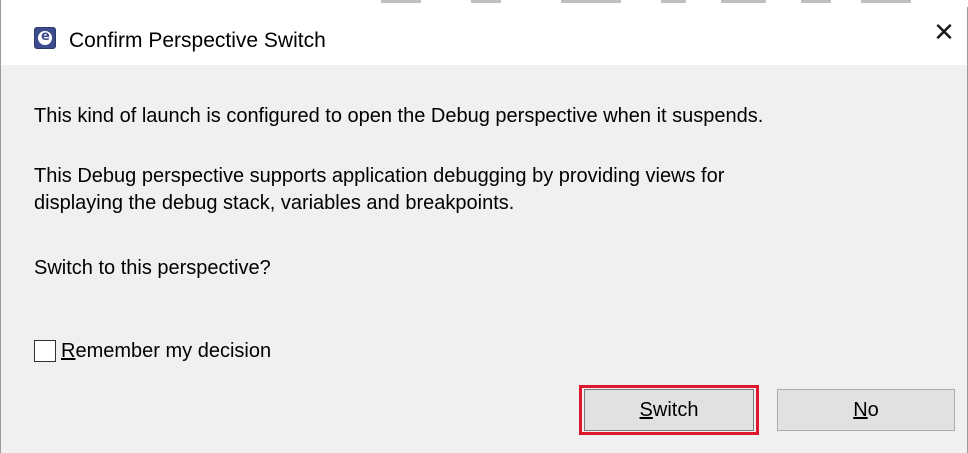  Describe the element at coordinates (860, 409) in the screenshot. I see `no-mnemonic: N` at that location.